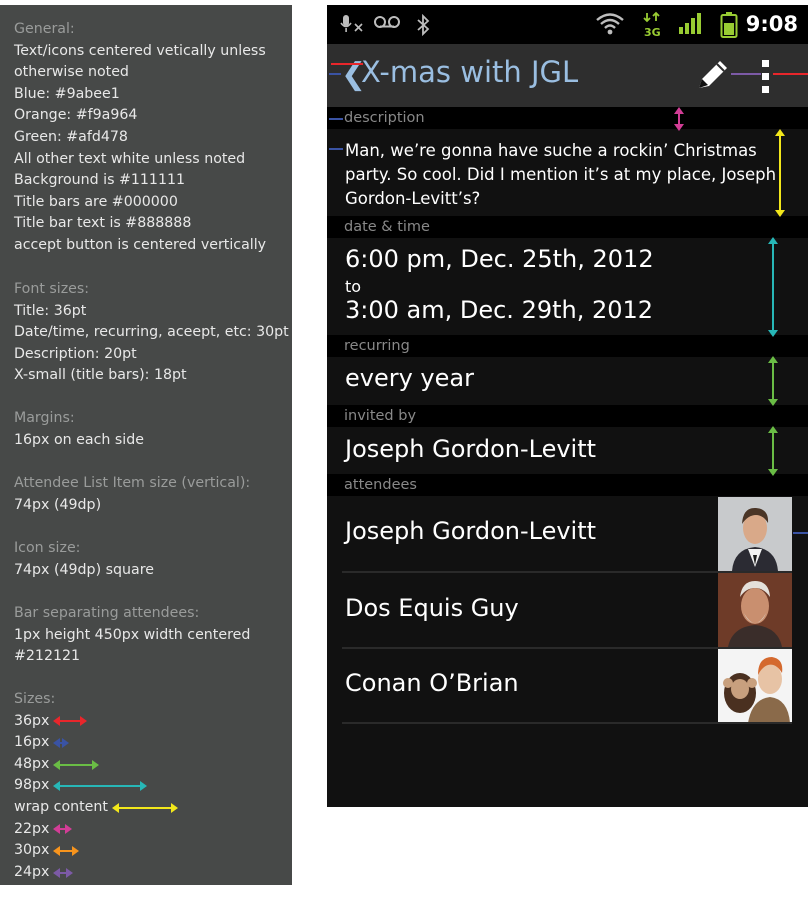  What do you see at coordinates (32, 720) in the screenshot?
I see `size-legend-label: 36px` at bounding box center [32, 720].